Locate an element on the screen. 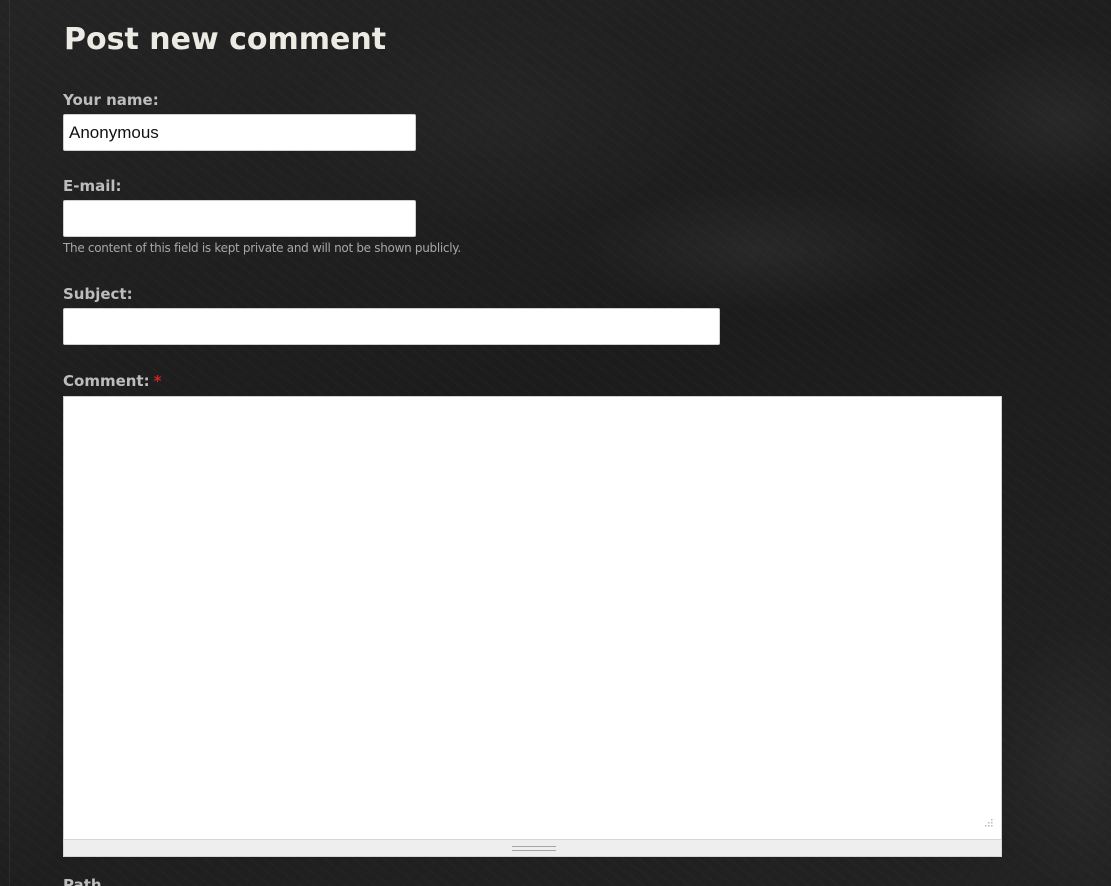 The height and width of the screenshot is (886, 1111). next-field-label: Path is located at coordinates (82, 881).